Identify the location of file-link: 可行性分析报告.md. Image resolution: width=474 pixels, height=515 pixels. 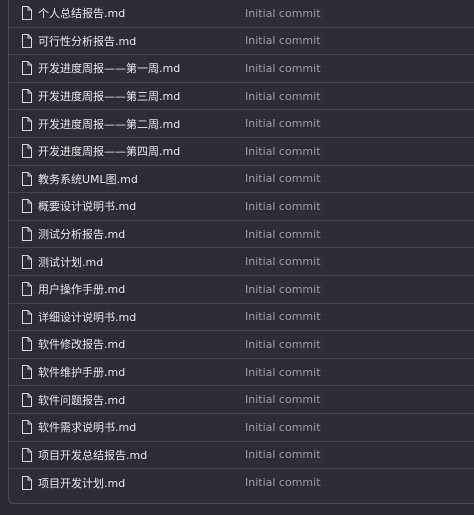
(87, 41).